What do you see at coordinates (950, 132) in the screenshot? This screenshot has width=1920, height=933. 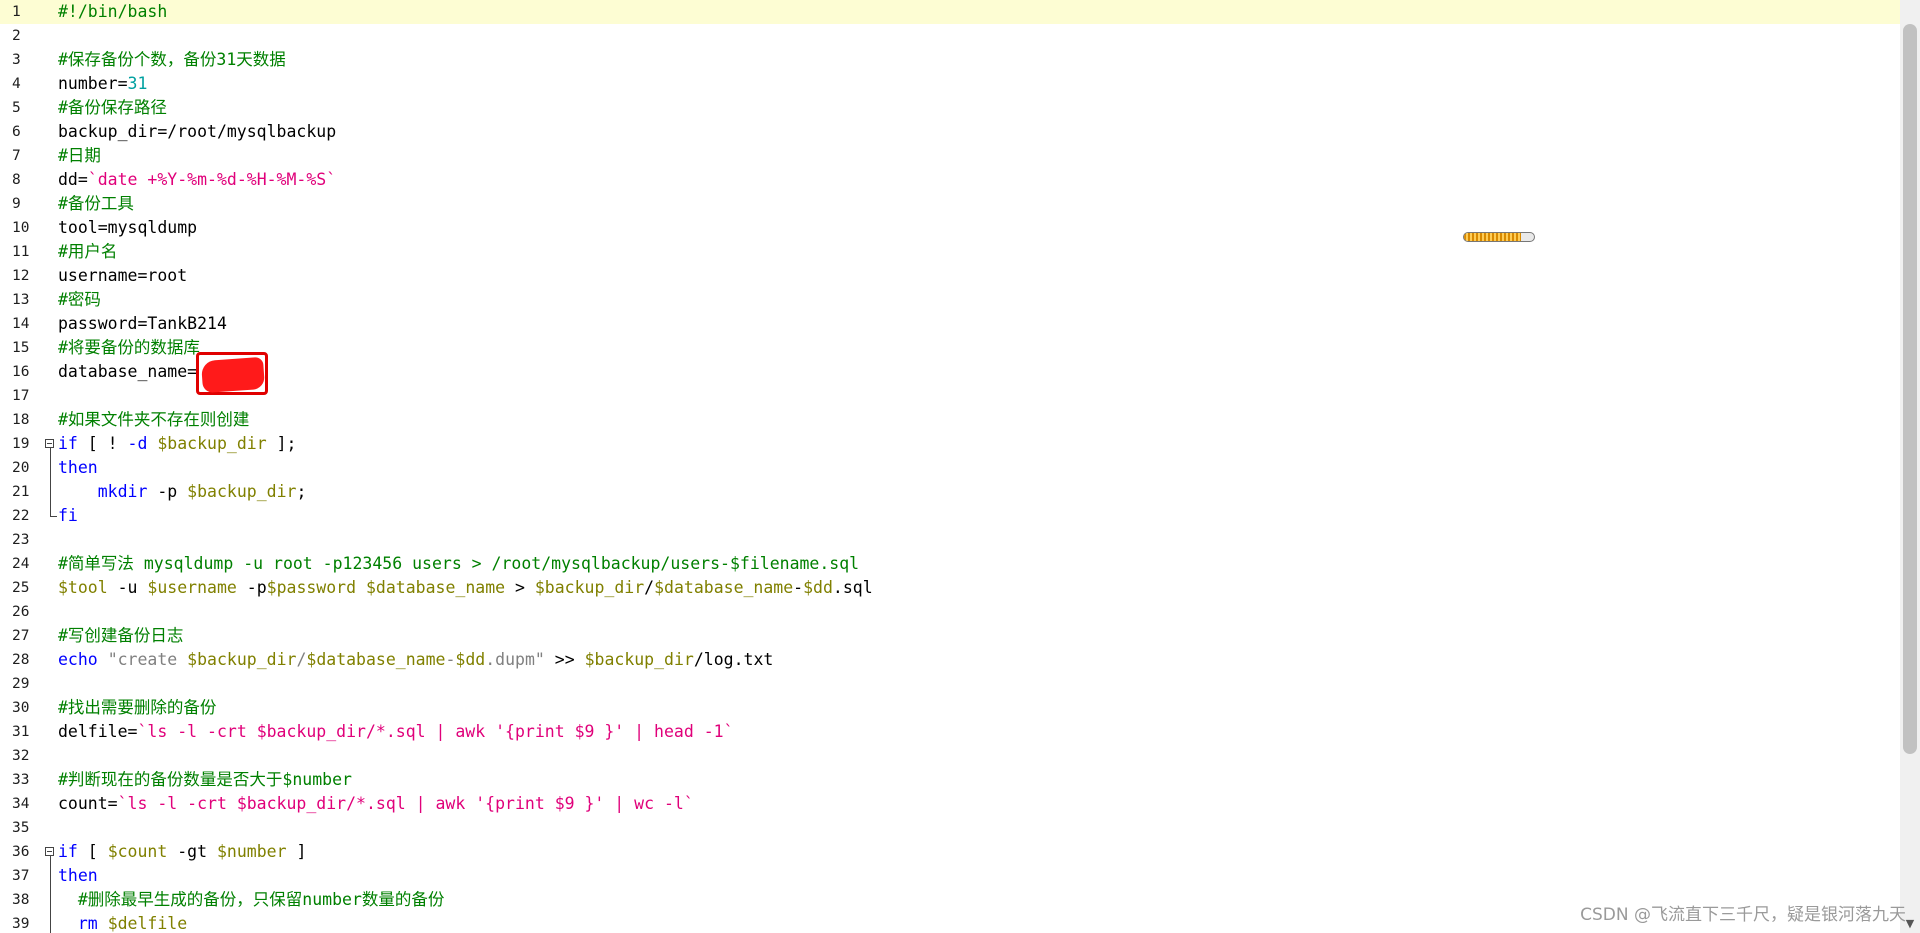 I see `code-line: 6 backup_dir=/root/mysqlbackup` at bounding box center [950, 132].